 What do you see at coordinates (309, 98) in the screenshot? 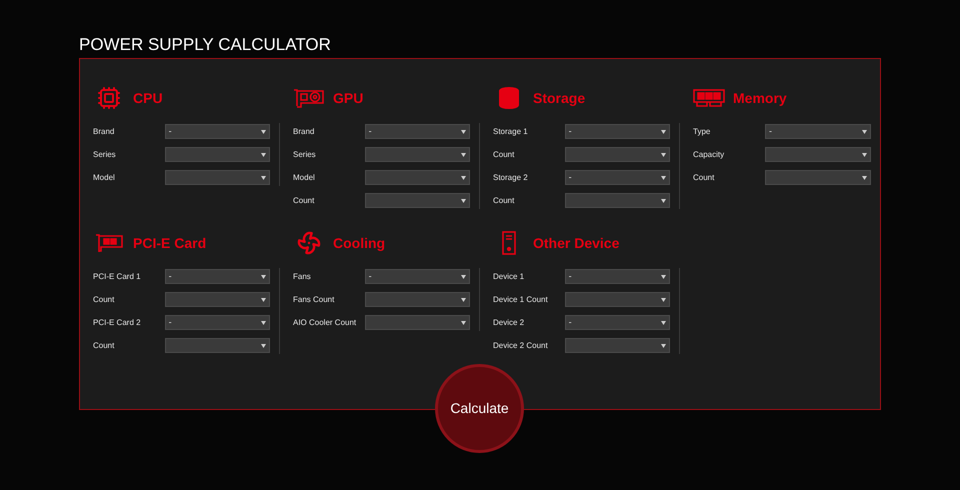
I see `graphics-card-icon` at bounding box center [309, 98].